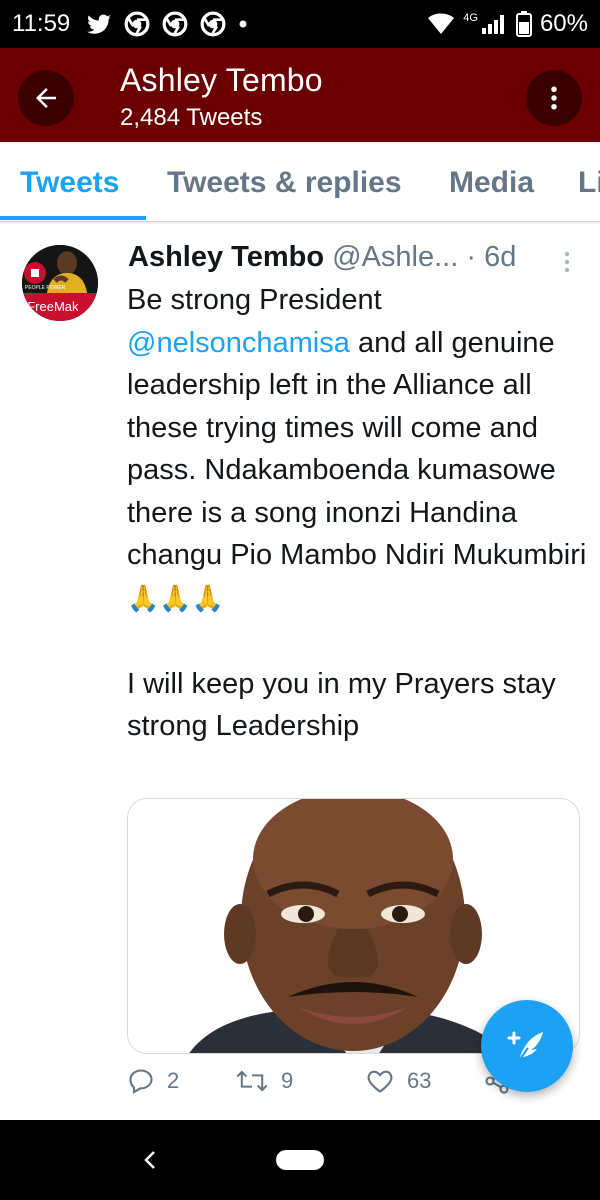 Image resolution: width=600 pixels, height=1200 pixels. What do you see at coordinates (254, 300) in the screenshot?
I see `tweet-text-part: Be strong President` at bounding box center [254, 300].